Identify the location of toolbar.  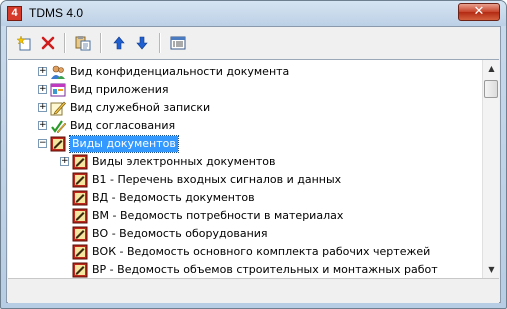
(253, 43).